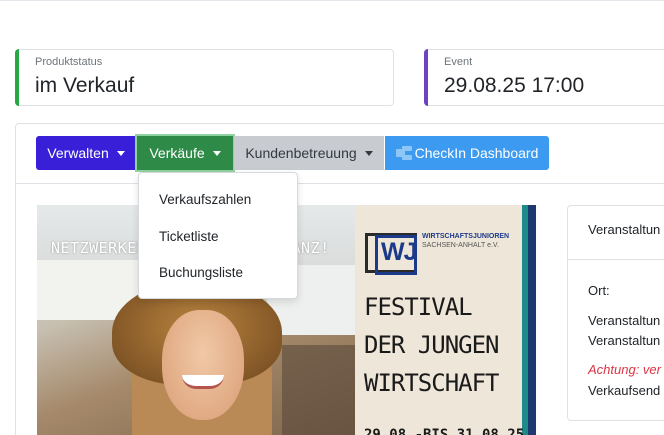 Image resolution: width=664 pixels, height=435 pixels. I want to click on details-line-1: Veranstaltun, so click(624, 320).